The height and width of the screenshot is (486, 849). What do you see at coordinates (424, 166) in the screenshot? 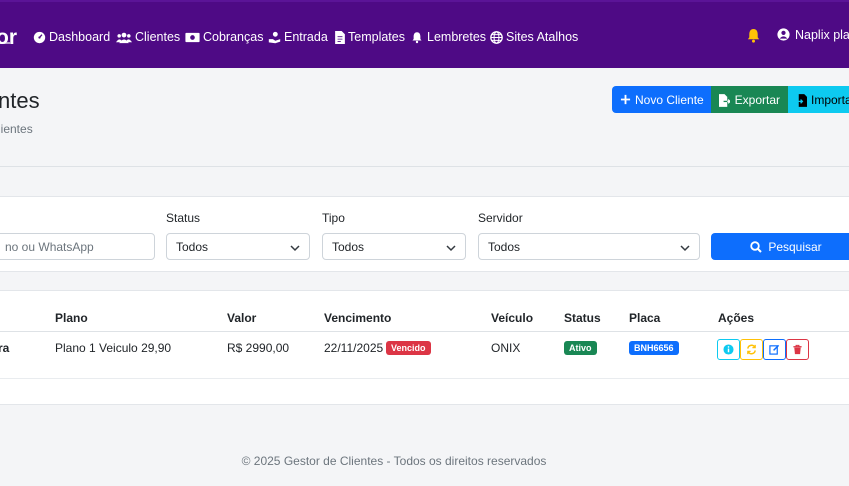
I see `header-divider` at bounding box center [424, 166].